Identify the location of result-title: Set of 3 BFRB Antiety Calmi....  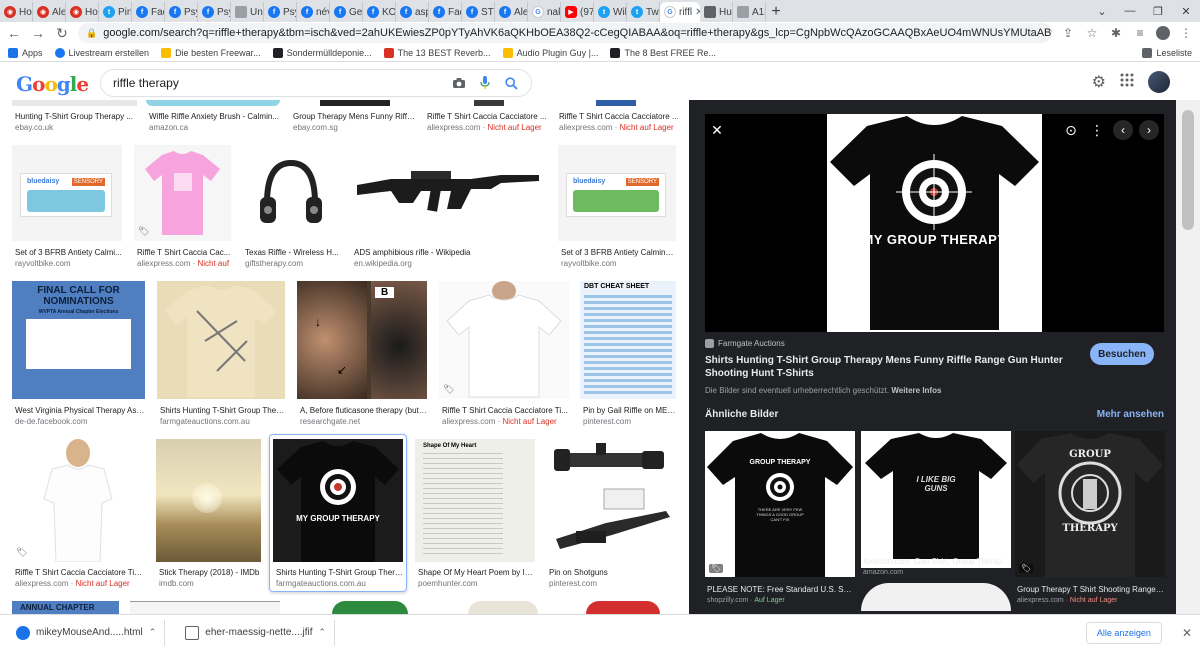
(69, 252).